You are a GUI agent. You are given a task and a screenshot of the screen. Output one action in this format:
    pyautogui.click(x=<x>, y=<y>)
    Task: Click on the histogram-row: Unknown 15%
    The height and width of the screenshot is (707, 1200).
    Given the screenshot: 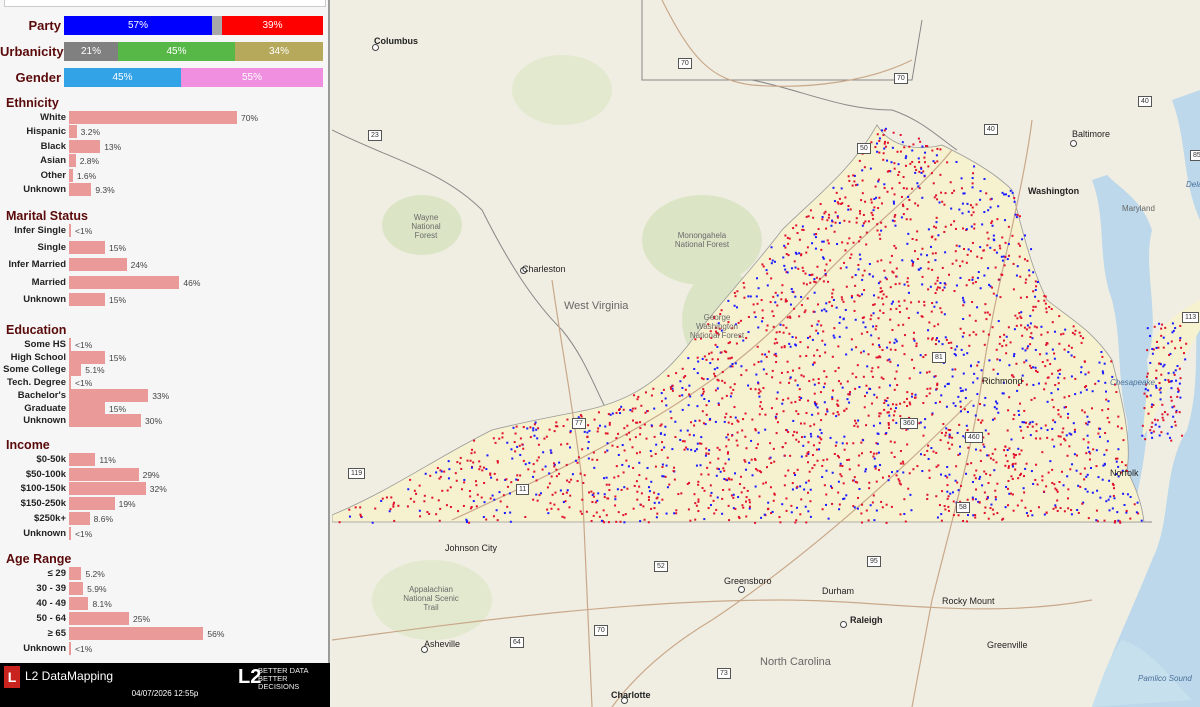 What is the action you would take?
    pyautogui.click(x=165, y=299)
    